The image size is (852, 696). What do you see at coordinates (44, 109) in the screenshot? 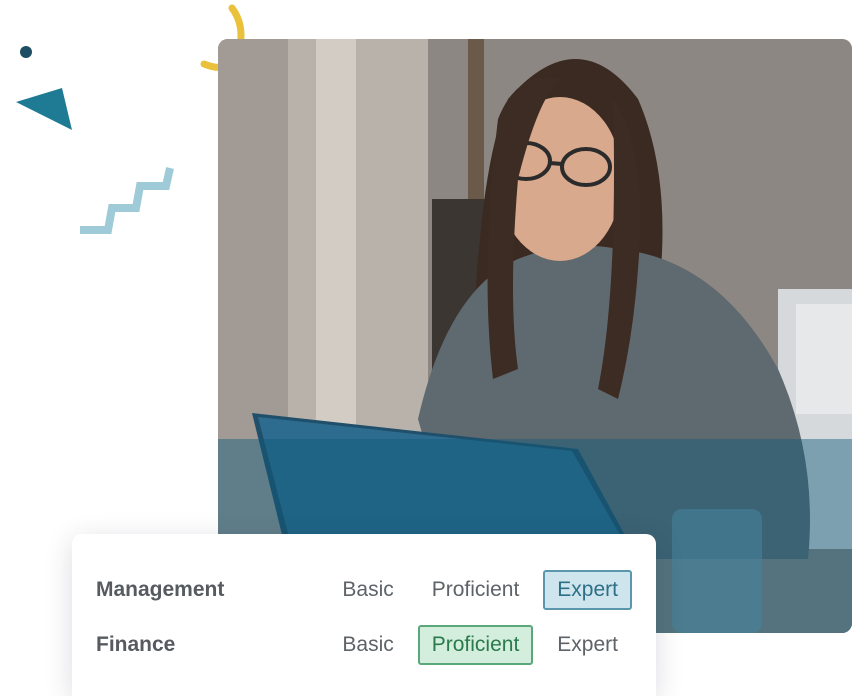
I see `decorative-triangle-icon` at bounding box center [44, 109].